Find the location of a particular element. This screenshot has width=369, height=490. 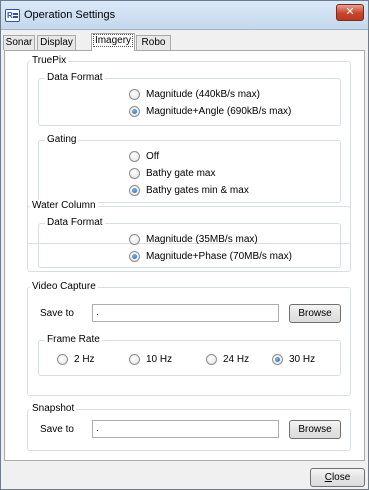

tab-sonar: Sonar is located at coordinates (19, 42).